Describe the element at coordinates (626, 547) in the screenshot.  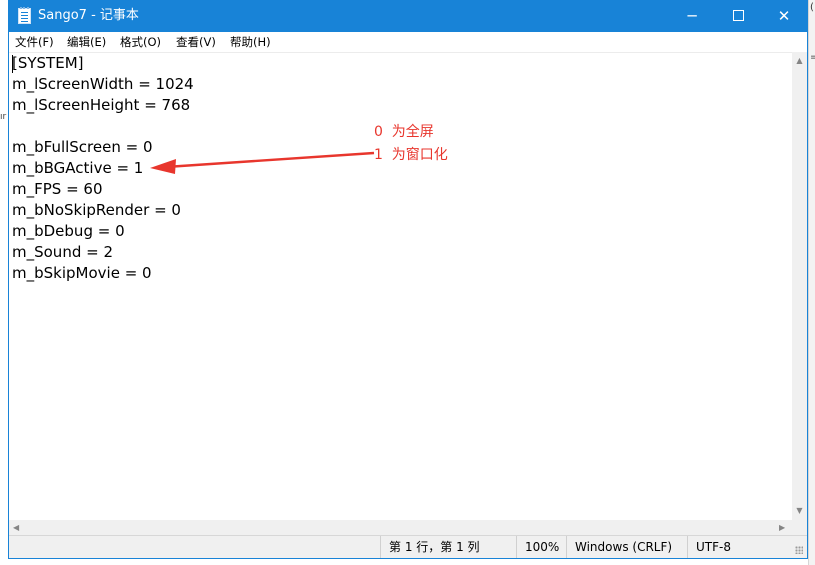
I see `status-line-ending: Windows (CRLF)` at that location.